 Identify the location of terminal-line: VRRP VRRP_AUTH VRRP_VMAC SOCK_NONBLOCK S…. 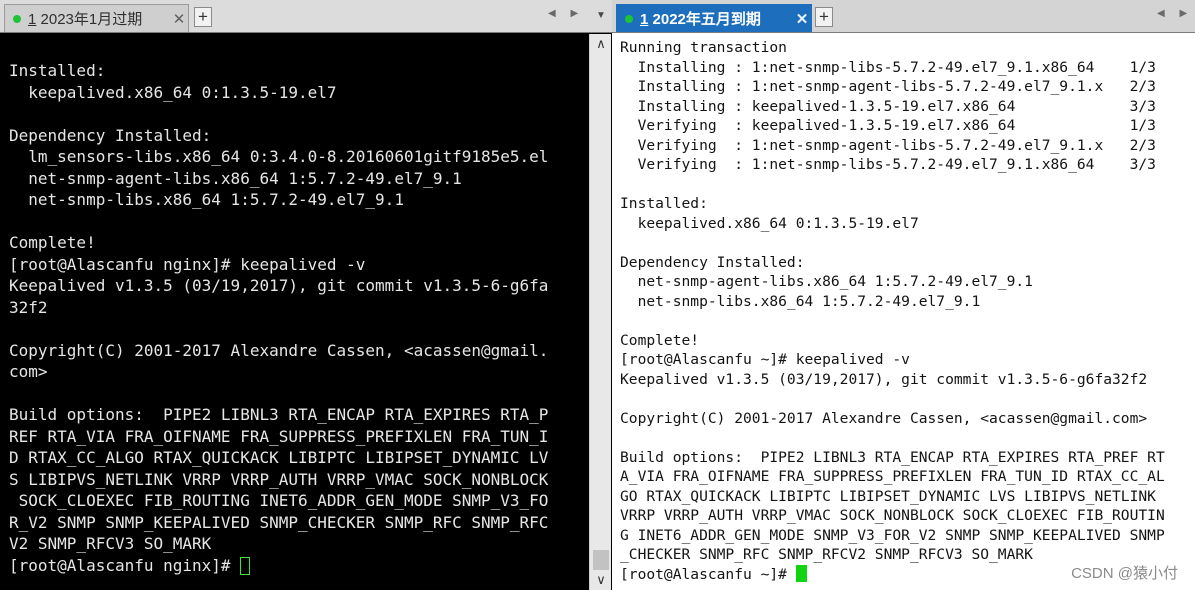
(892, 515).